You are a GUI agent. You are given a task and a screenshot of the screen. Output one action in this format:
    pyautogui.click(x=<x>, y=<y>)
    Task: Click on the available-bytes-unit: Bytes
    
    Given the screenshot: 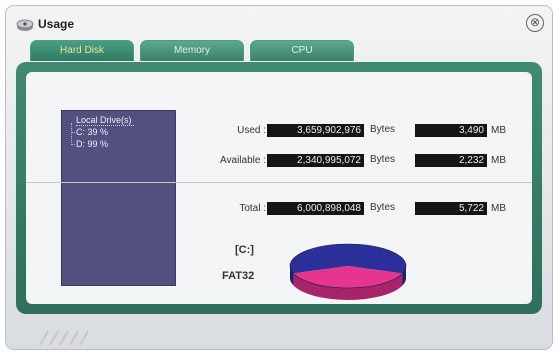 What is the action you would take?
    pyautogui.click(x=383, y=159)
    